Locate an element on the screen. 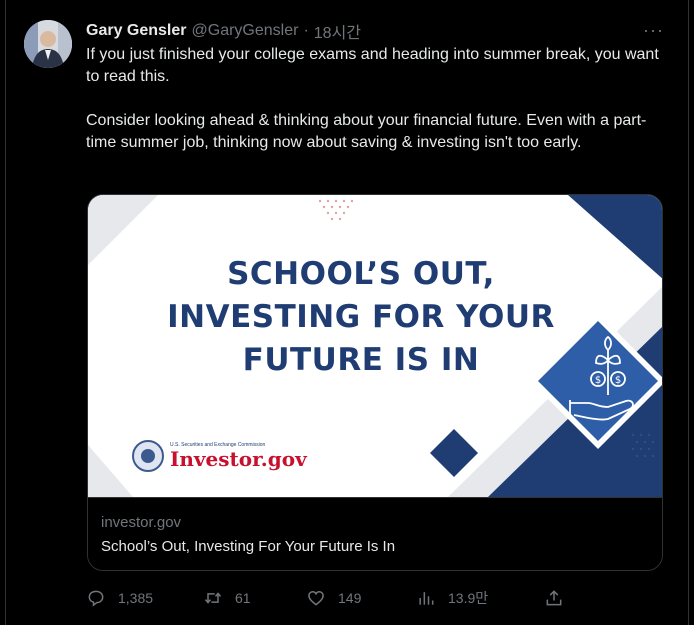 This screenshot has height=625, width=694. card-domain: investor.gov is located at coordinates (141, 522).